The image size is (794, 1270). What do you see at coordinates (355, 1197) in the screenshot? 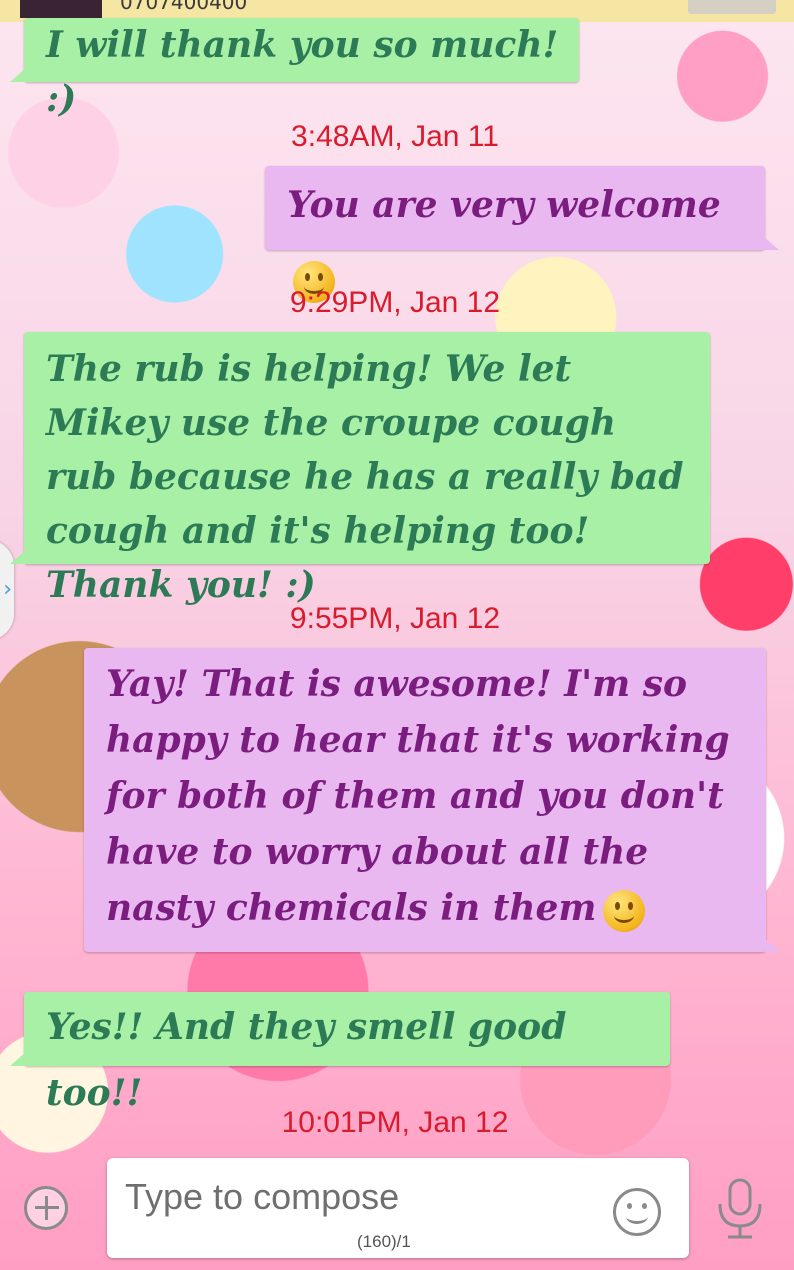
I see `compose-input` at bounding box center [355, 1197].